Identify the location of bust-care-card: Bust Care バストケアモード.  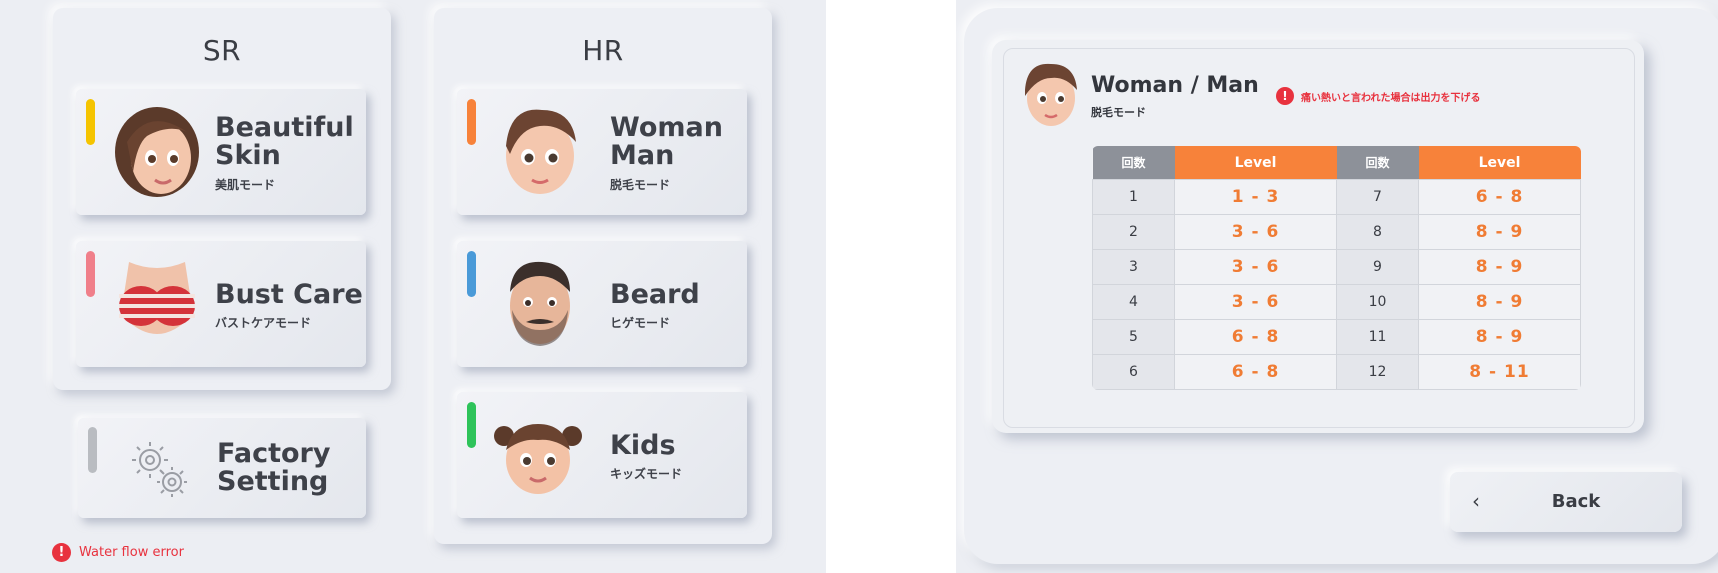
(221, 304).